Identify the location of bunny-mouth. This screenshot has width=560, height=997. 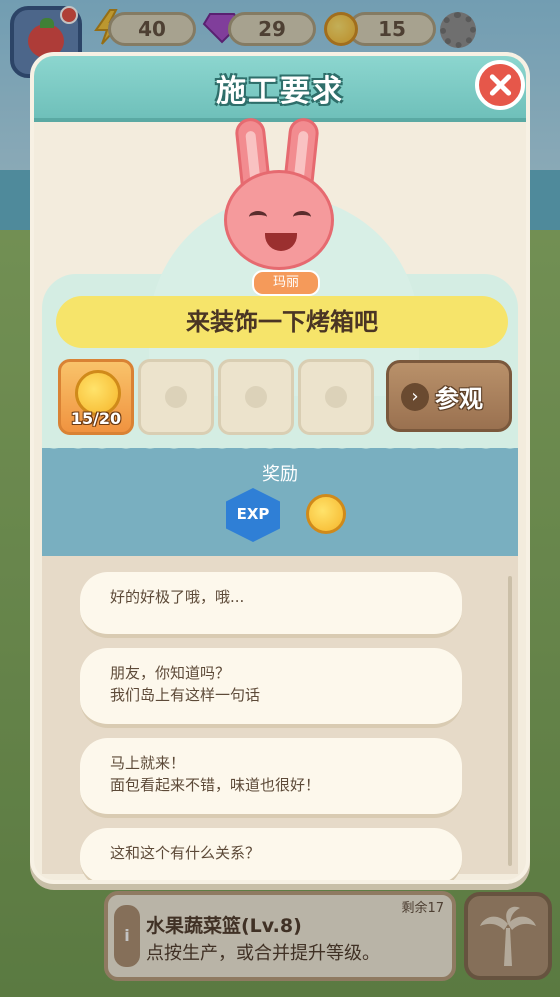
(281, 242).